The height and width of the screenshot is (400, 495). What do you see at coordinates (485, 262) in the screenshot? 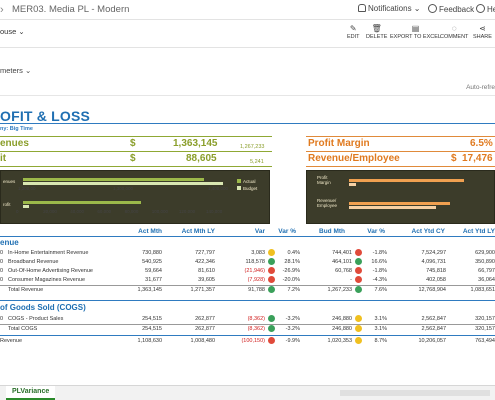
I see `table-cell: 350,890` at bounding box center [485, 262].